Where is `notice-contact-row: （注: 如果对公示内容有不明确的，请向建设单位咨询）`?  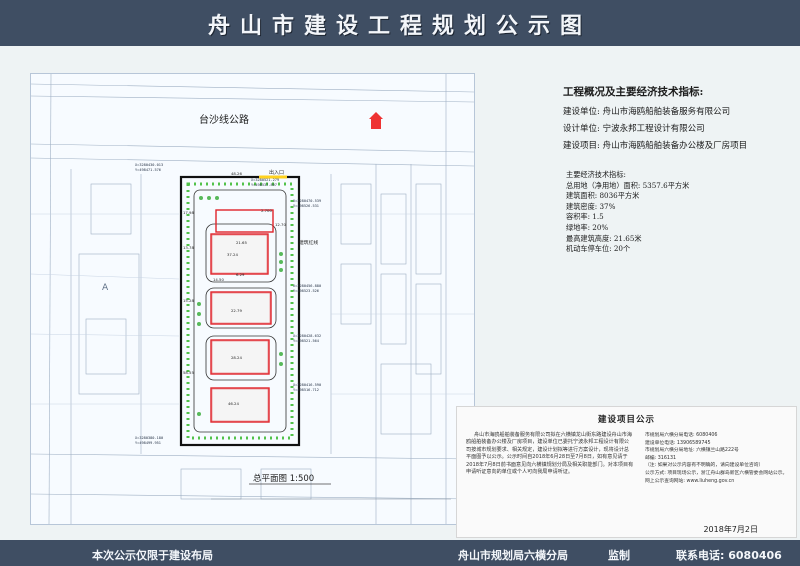 notice-contact-row: （注: 如果对公示内容有不明确的，请向建设单位咨询） is located at coordinates (704, 466).